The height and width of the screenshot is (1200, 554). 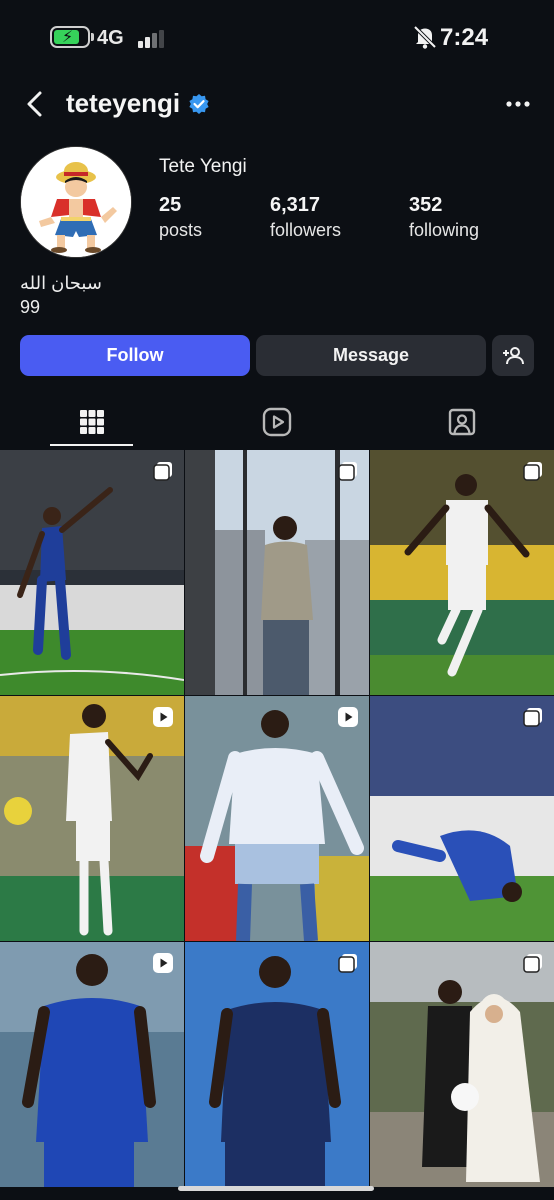 I want to click on battery-icon: ⚡, so click(x=72, y=37).